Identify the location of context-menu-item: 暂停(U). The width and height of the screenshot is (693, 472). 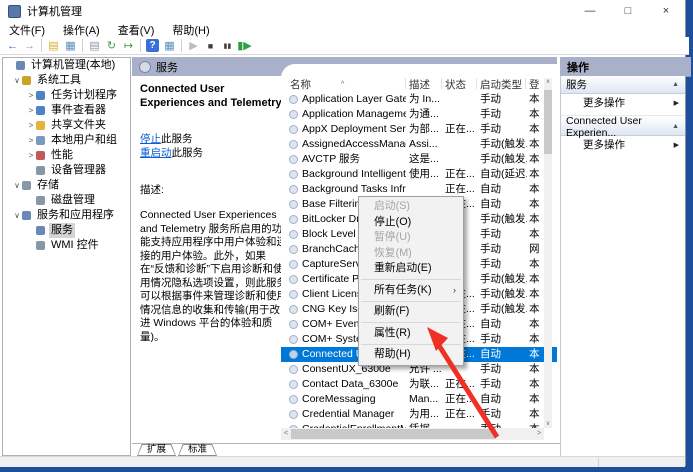
(411, 238).